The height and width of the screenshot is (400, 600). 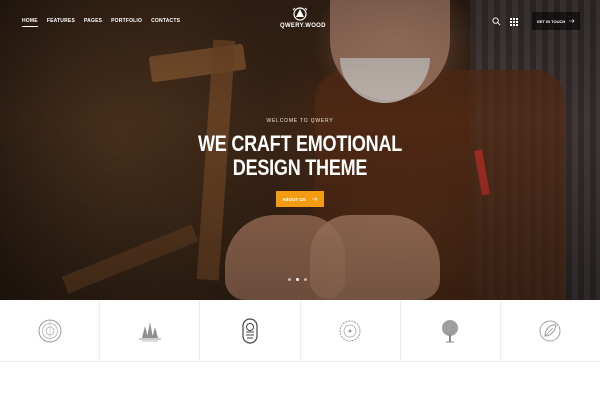 I want to click on hero-headline: WE CRAFT EMOTIONAL DESIGN THEME, so click(x=300, y=156).